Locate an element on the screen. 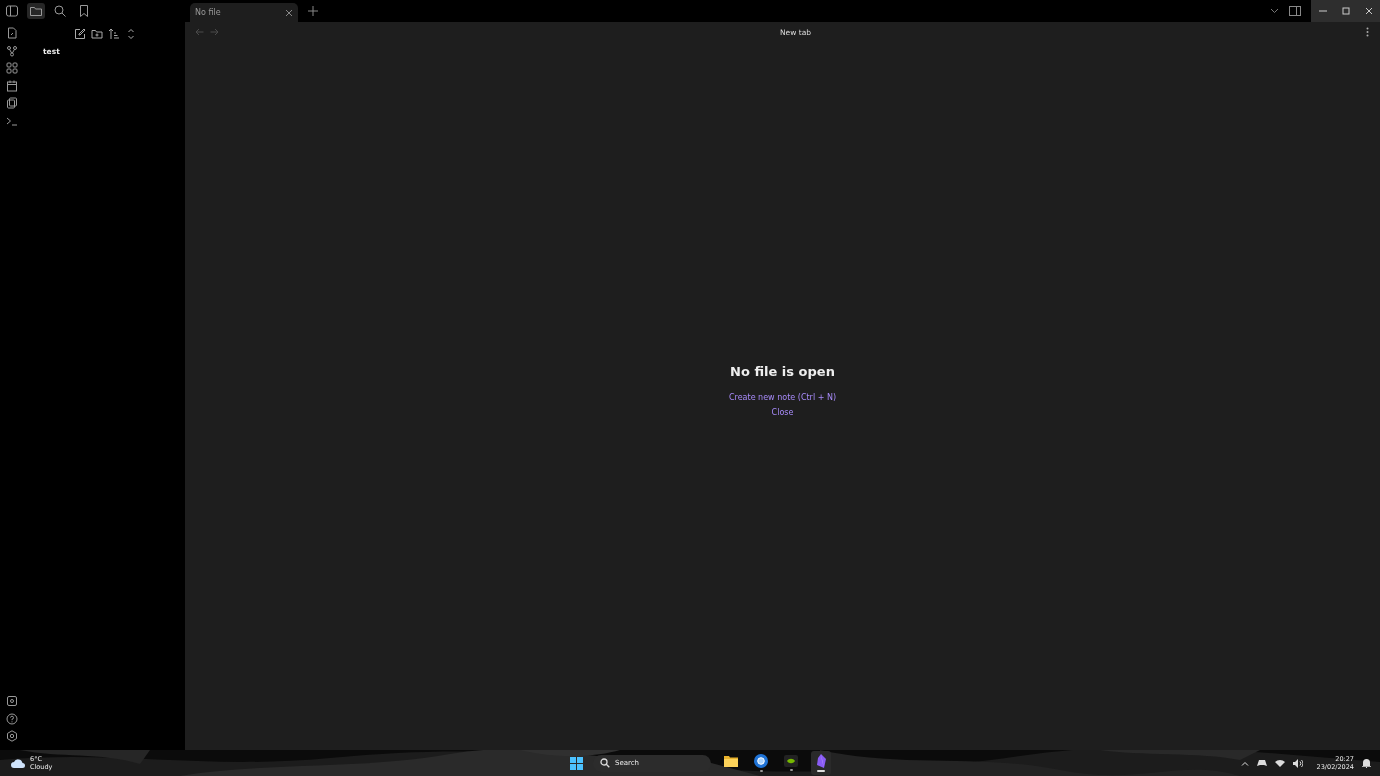 Image resolution: width=1380 pixels, height=776 pixels. start-icon is located at coordinates (576, 763).